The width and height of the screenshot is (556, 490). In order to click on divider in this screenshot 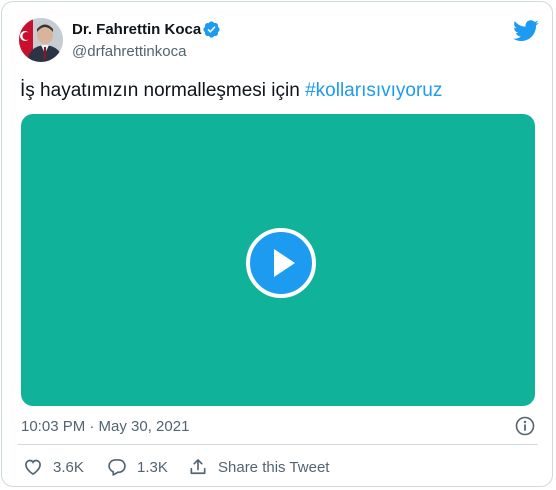, I will do `click(278, 444)`.